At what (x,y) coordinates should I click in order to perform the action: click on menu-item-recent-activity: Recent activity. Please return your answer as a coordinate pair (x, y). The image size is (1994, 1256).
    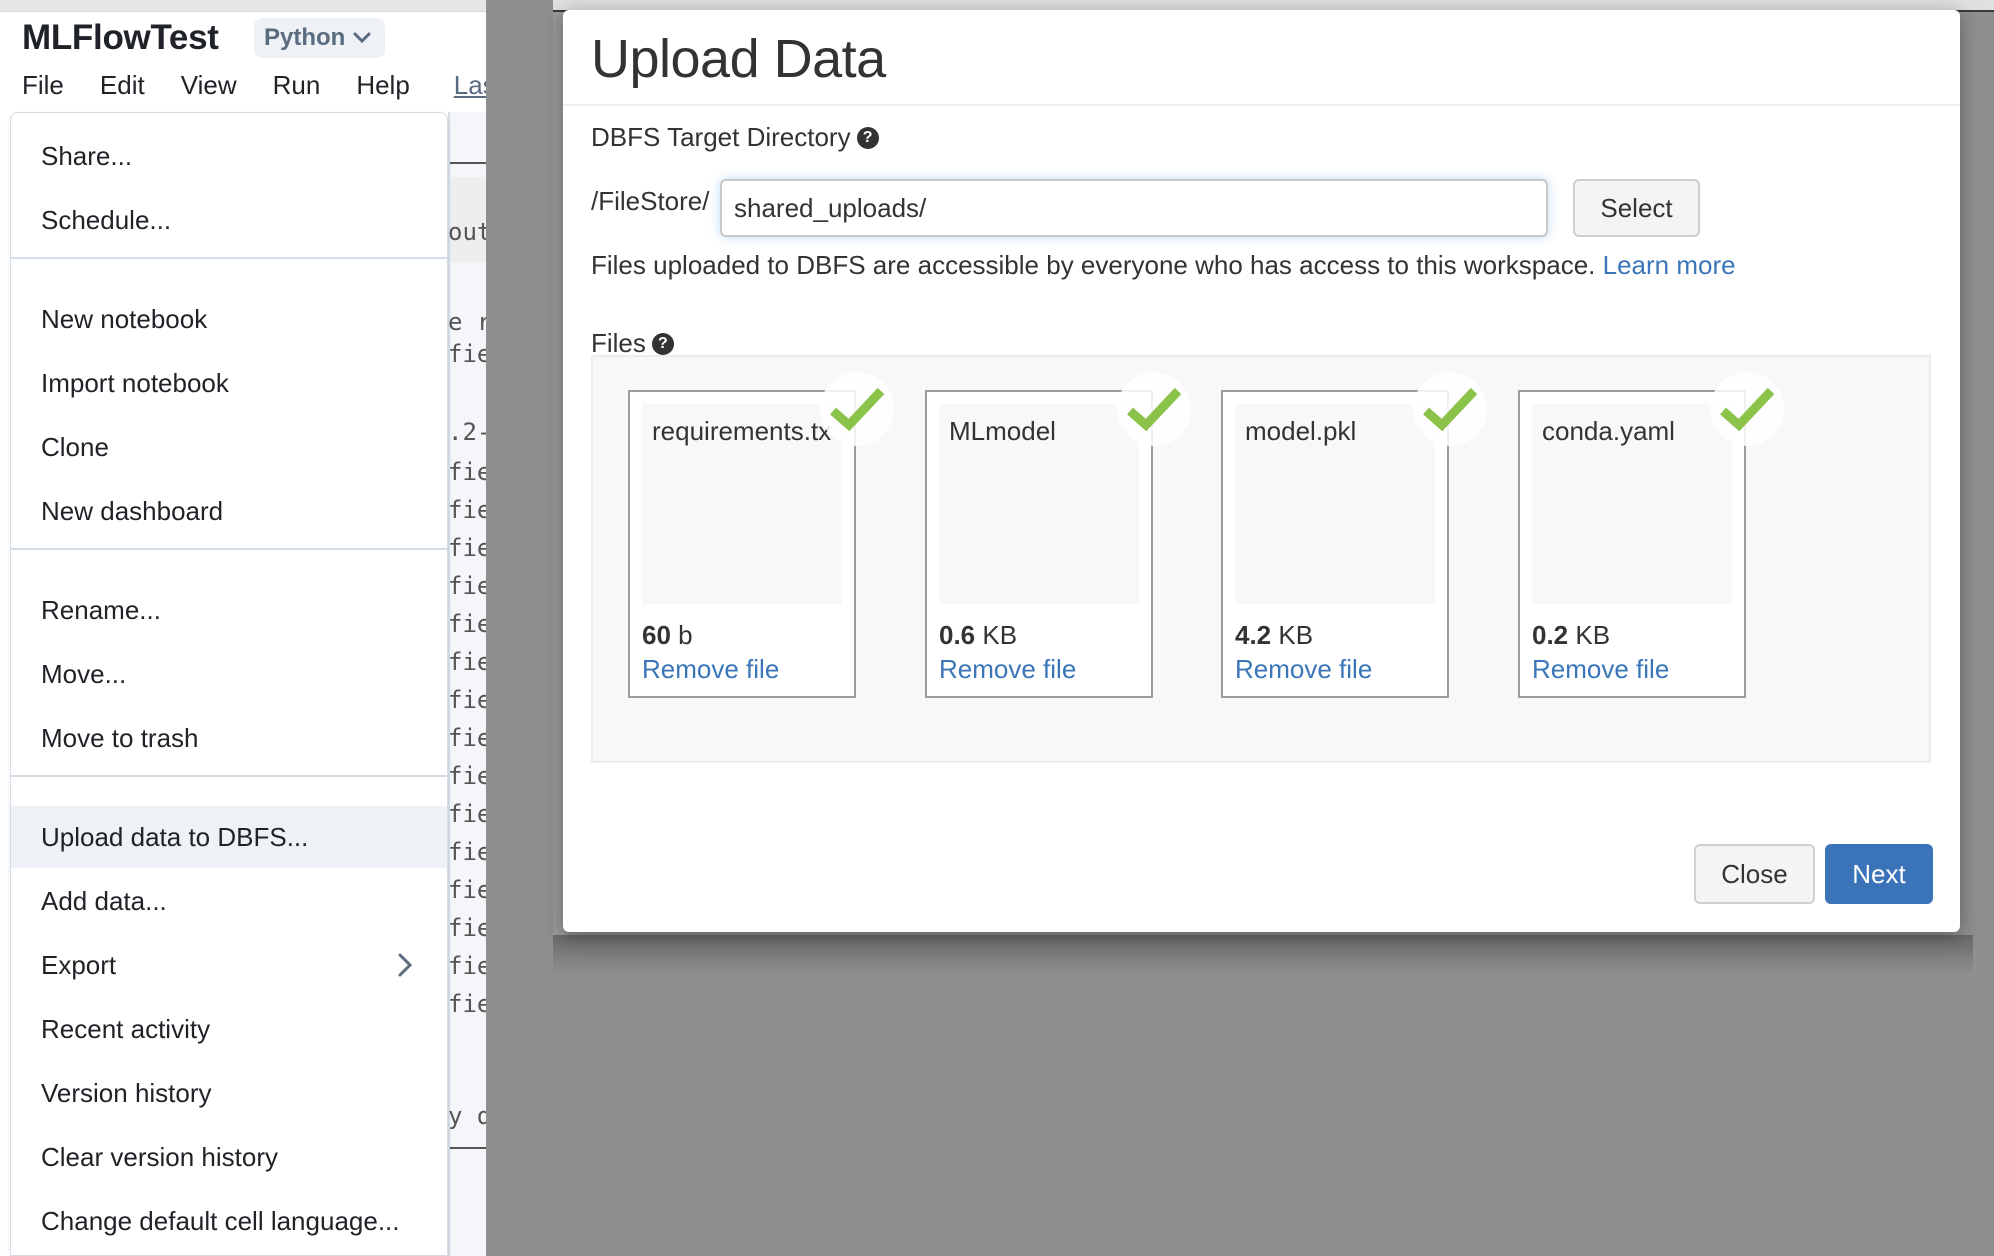
    Looking at the image, I should click on (229, 1029).